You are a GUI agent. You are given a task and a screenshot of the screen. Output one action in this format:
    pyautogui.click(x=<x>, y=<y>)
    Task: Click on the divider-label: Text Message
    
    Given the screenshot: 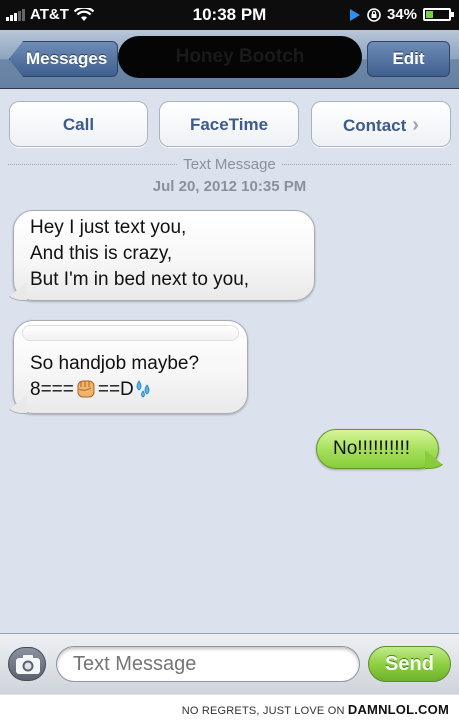 What is the action you would take?
    pyautogui.click(x=229, y=164)
    